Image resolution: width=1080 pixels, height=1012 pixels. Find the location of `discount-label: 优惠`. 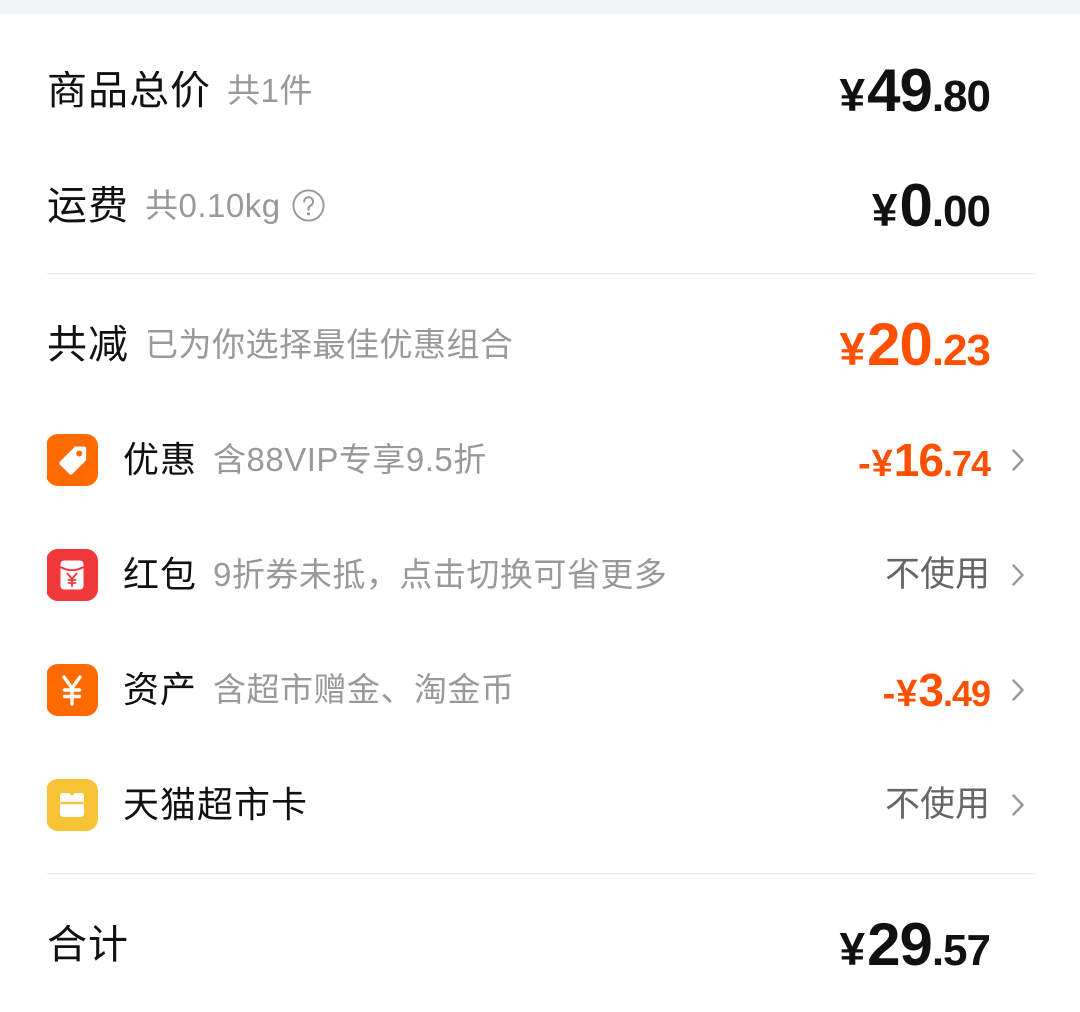

discount-label: 优惠 is located at coordinates (160, 459).